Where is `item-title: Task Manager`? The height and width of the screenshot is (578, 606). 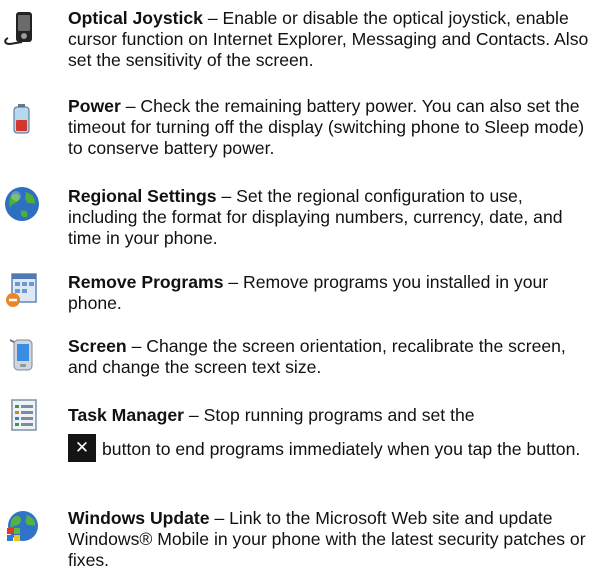
item-title: Task Manager is located at coordinates (126, 415).